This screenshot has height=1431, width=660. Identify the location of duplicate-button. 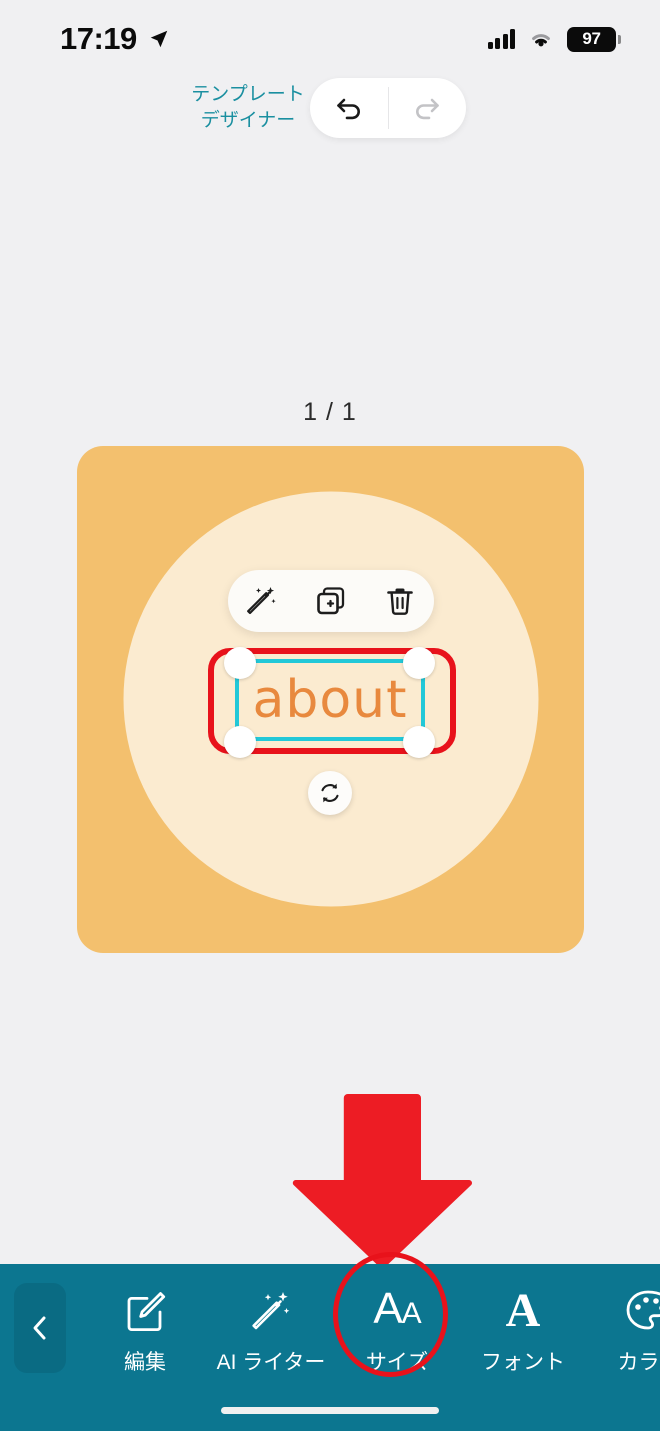
(331, 601).